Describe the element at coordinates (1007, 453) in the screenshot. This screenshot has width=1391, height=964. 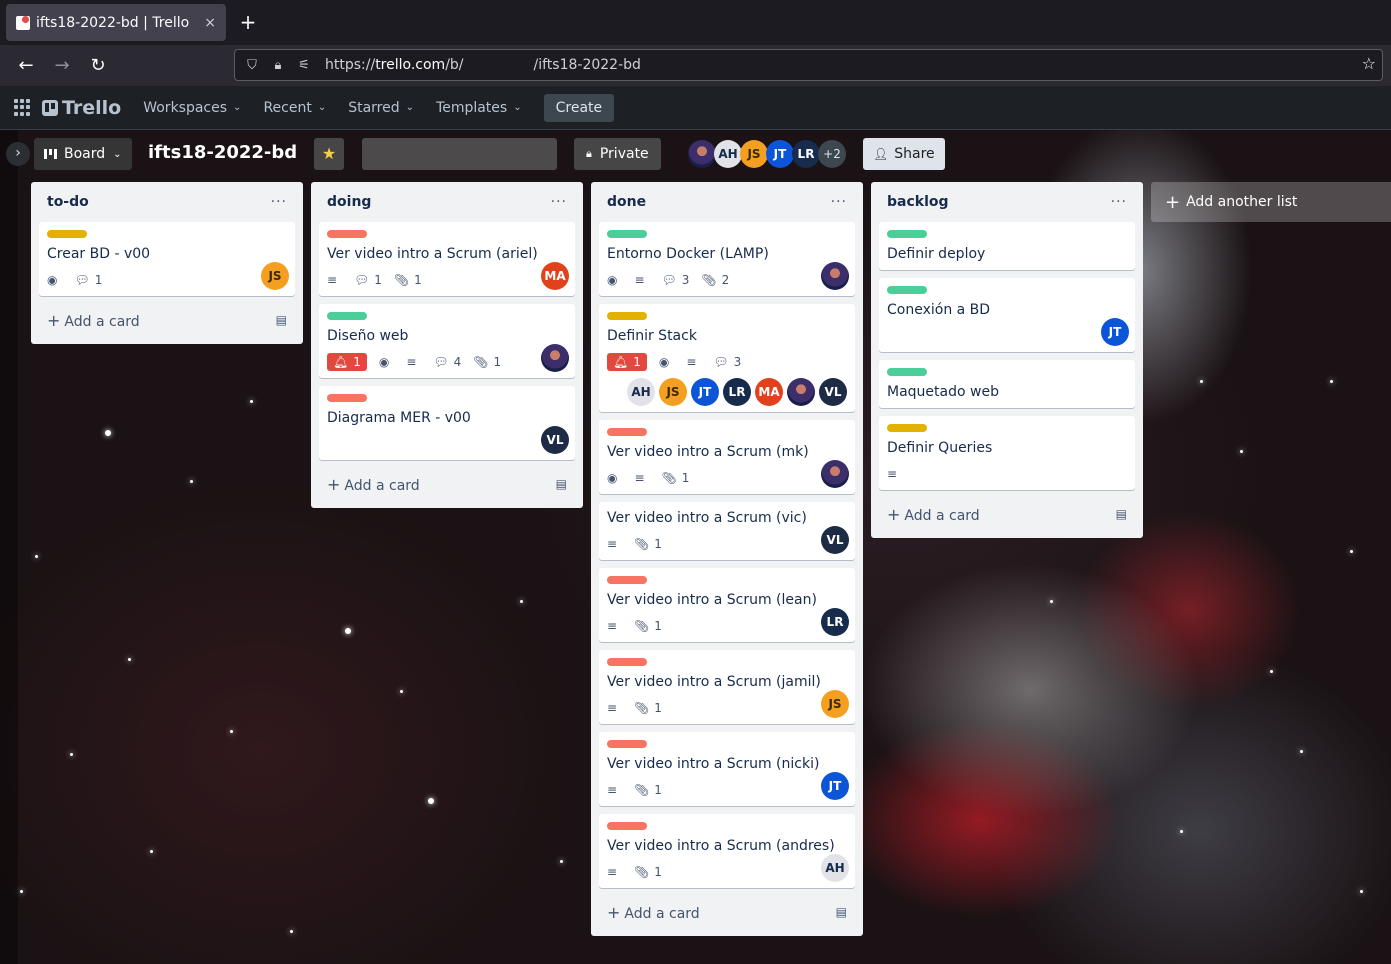
I see `card: Definir Queries ≡` at that location.